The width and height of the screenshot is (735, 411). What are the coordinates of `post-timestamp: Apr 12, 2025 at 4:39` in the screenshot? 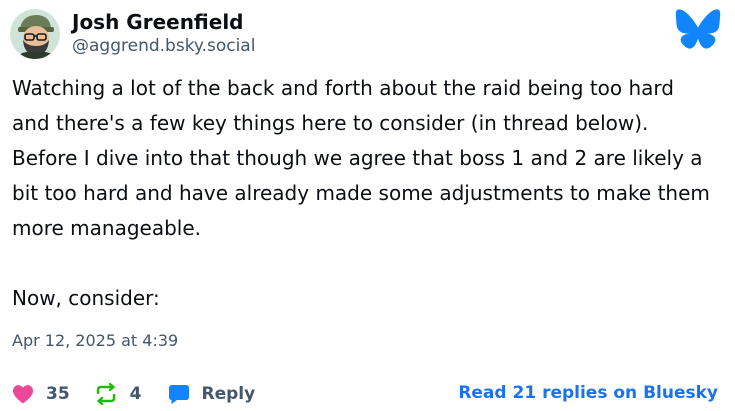 It's located at (95, 341).